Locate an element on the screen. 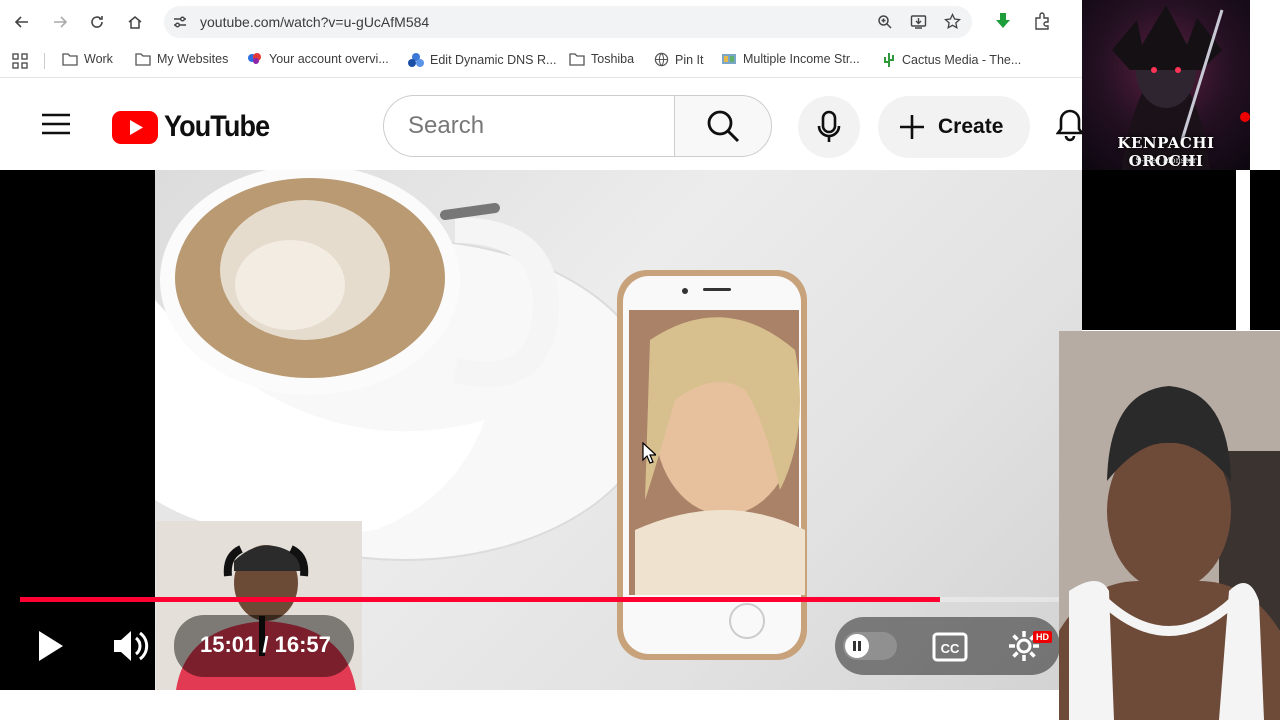 This screenshot has height=720, width=1280. youtube-play-logo-icon is located at coordinates (135, 127).